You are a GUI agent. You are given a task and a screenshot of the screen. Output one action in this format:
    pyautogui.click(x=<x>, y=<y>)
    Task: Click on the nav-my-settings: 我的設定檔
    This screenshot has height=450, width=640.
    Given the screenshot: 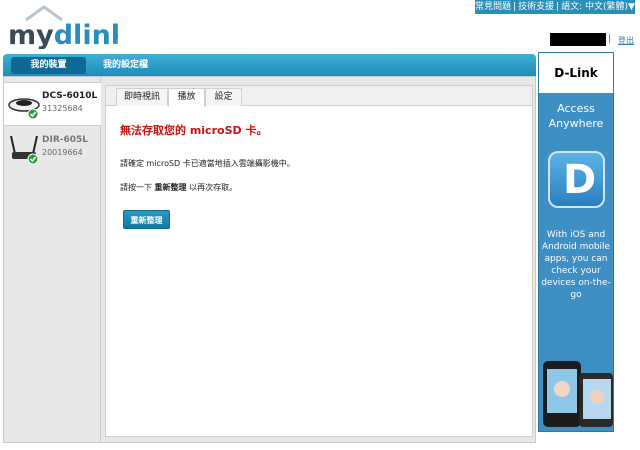 What is the action you would take?
    pyautogui.click(x=125, y=65)
    